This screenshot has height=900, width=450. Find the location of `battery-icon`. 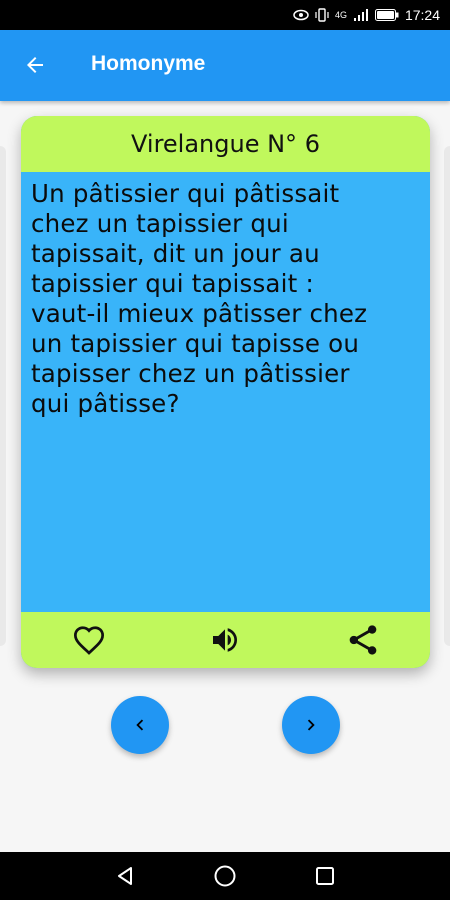

battery-icon is located at coordinates (386, 15).